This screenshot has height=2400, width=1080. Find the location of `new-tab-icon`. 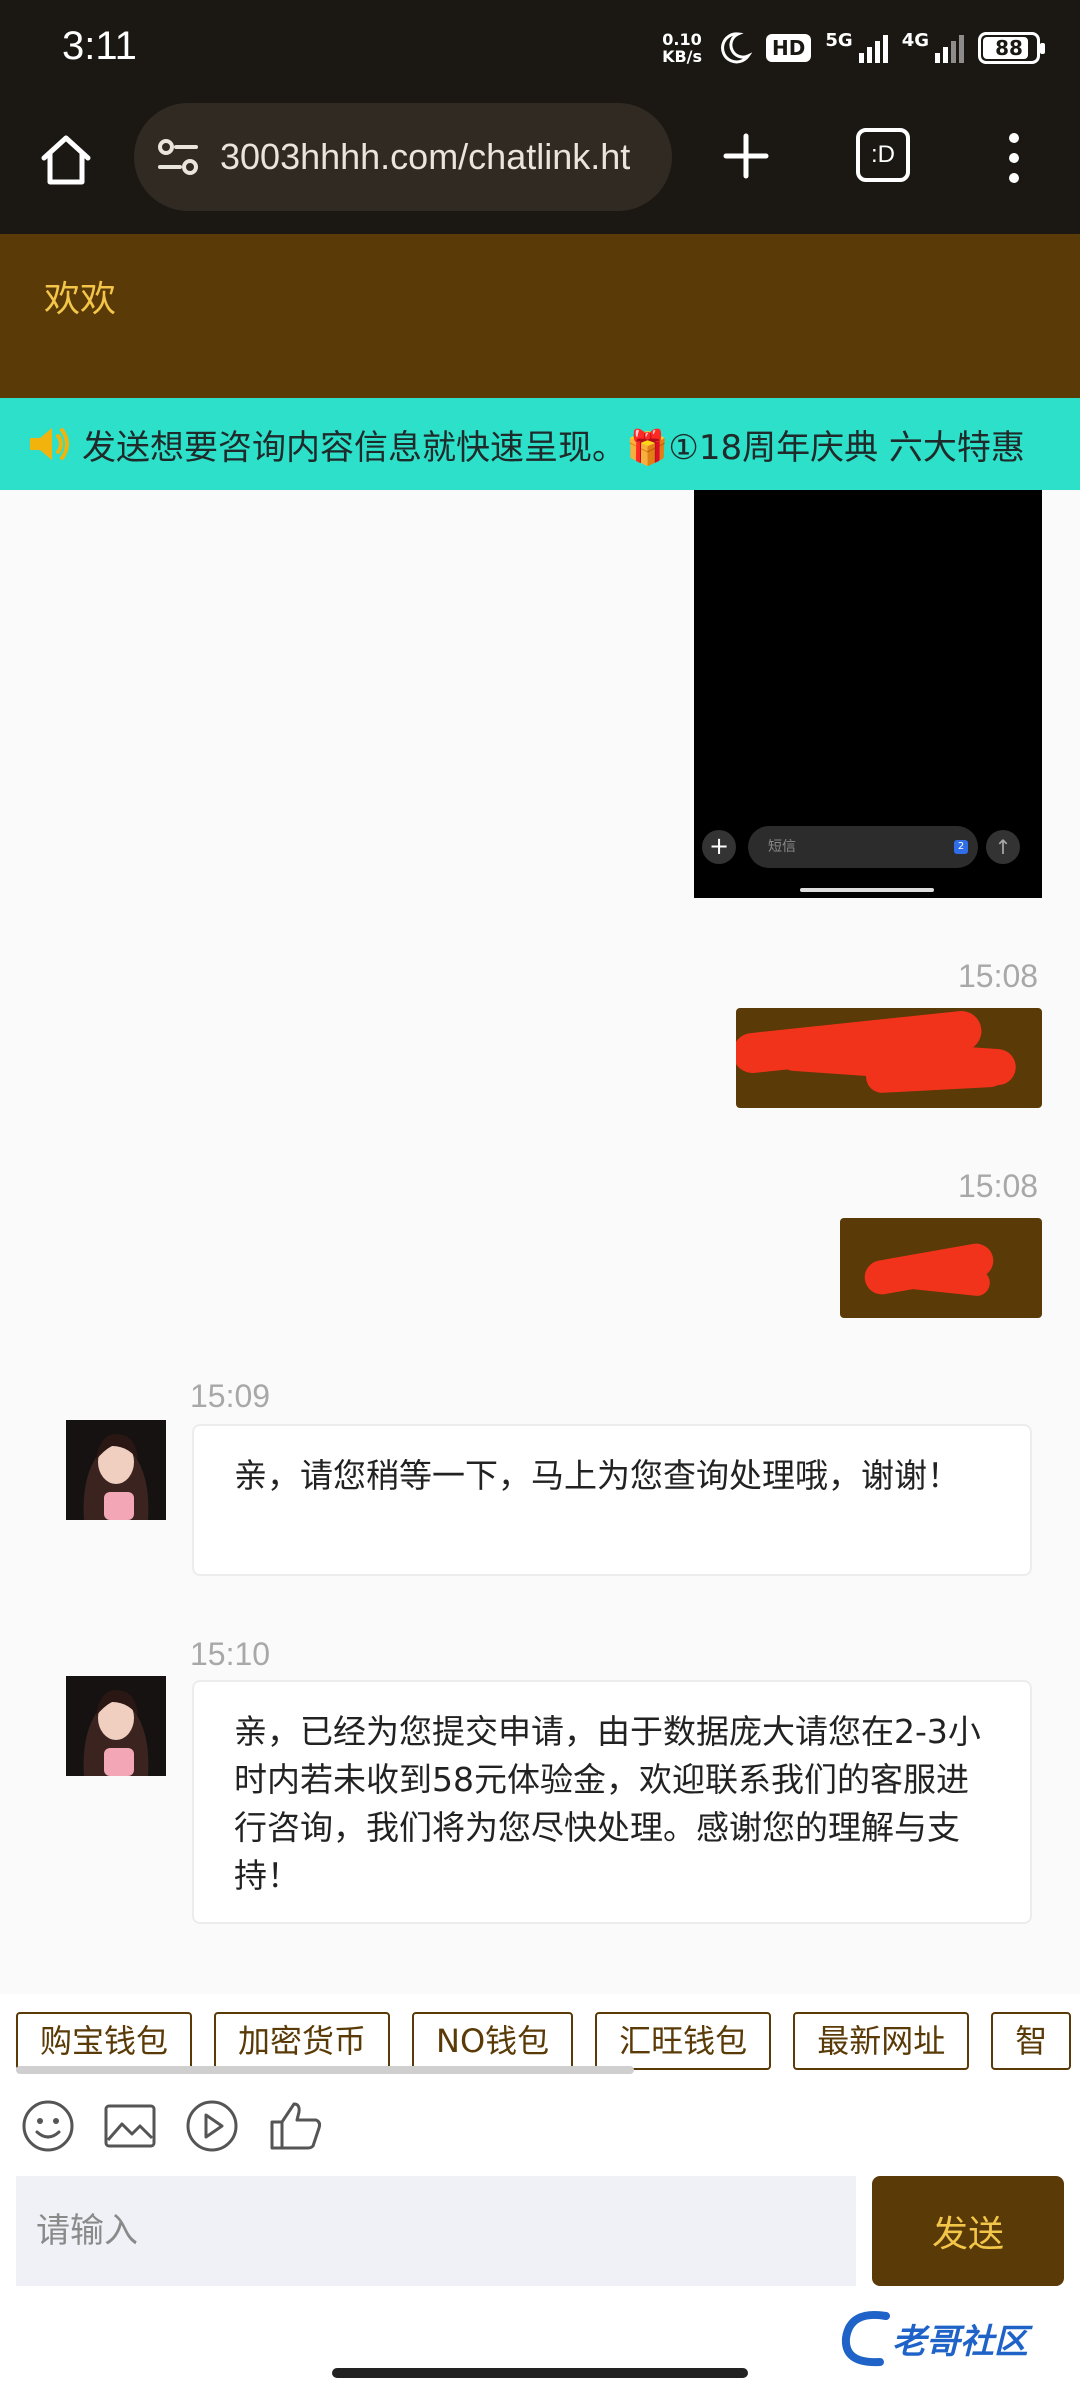

new-tab-icon is located at coordinates (746, 156).